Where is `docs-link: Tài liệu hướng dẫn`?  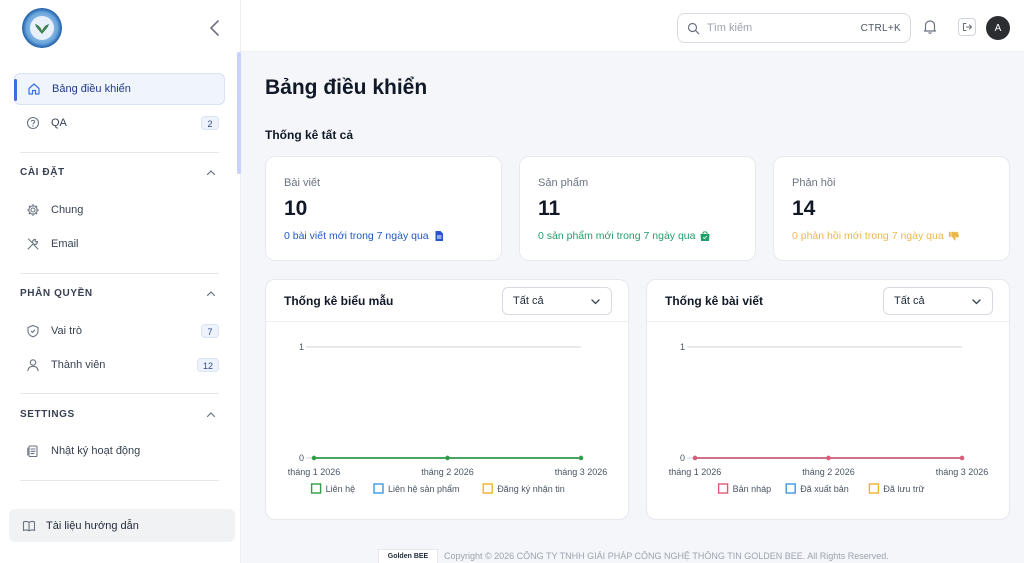 docs-link: Tài liệu hướng dẫn is located at coordinates (122, 525).